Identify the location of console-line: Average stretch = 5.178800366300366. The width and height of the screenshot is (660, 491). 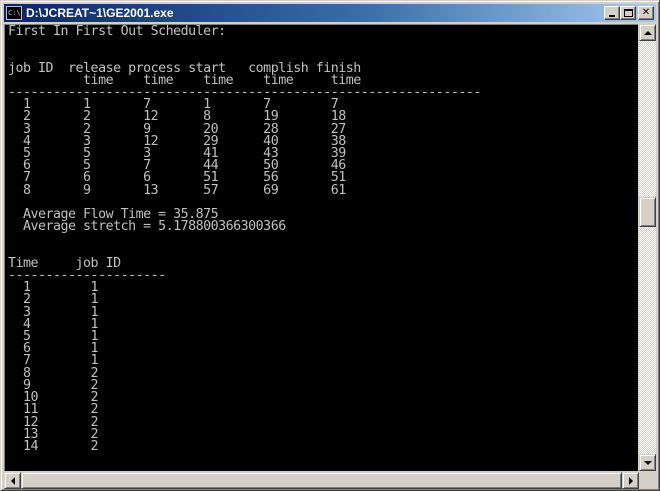
(147, 227).